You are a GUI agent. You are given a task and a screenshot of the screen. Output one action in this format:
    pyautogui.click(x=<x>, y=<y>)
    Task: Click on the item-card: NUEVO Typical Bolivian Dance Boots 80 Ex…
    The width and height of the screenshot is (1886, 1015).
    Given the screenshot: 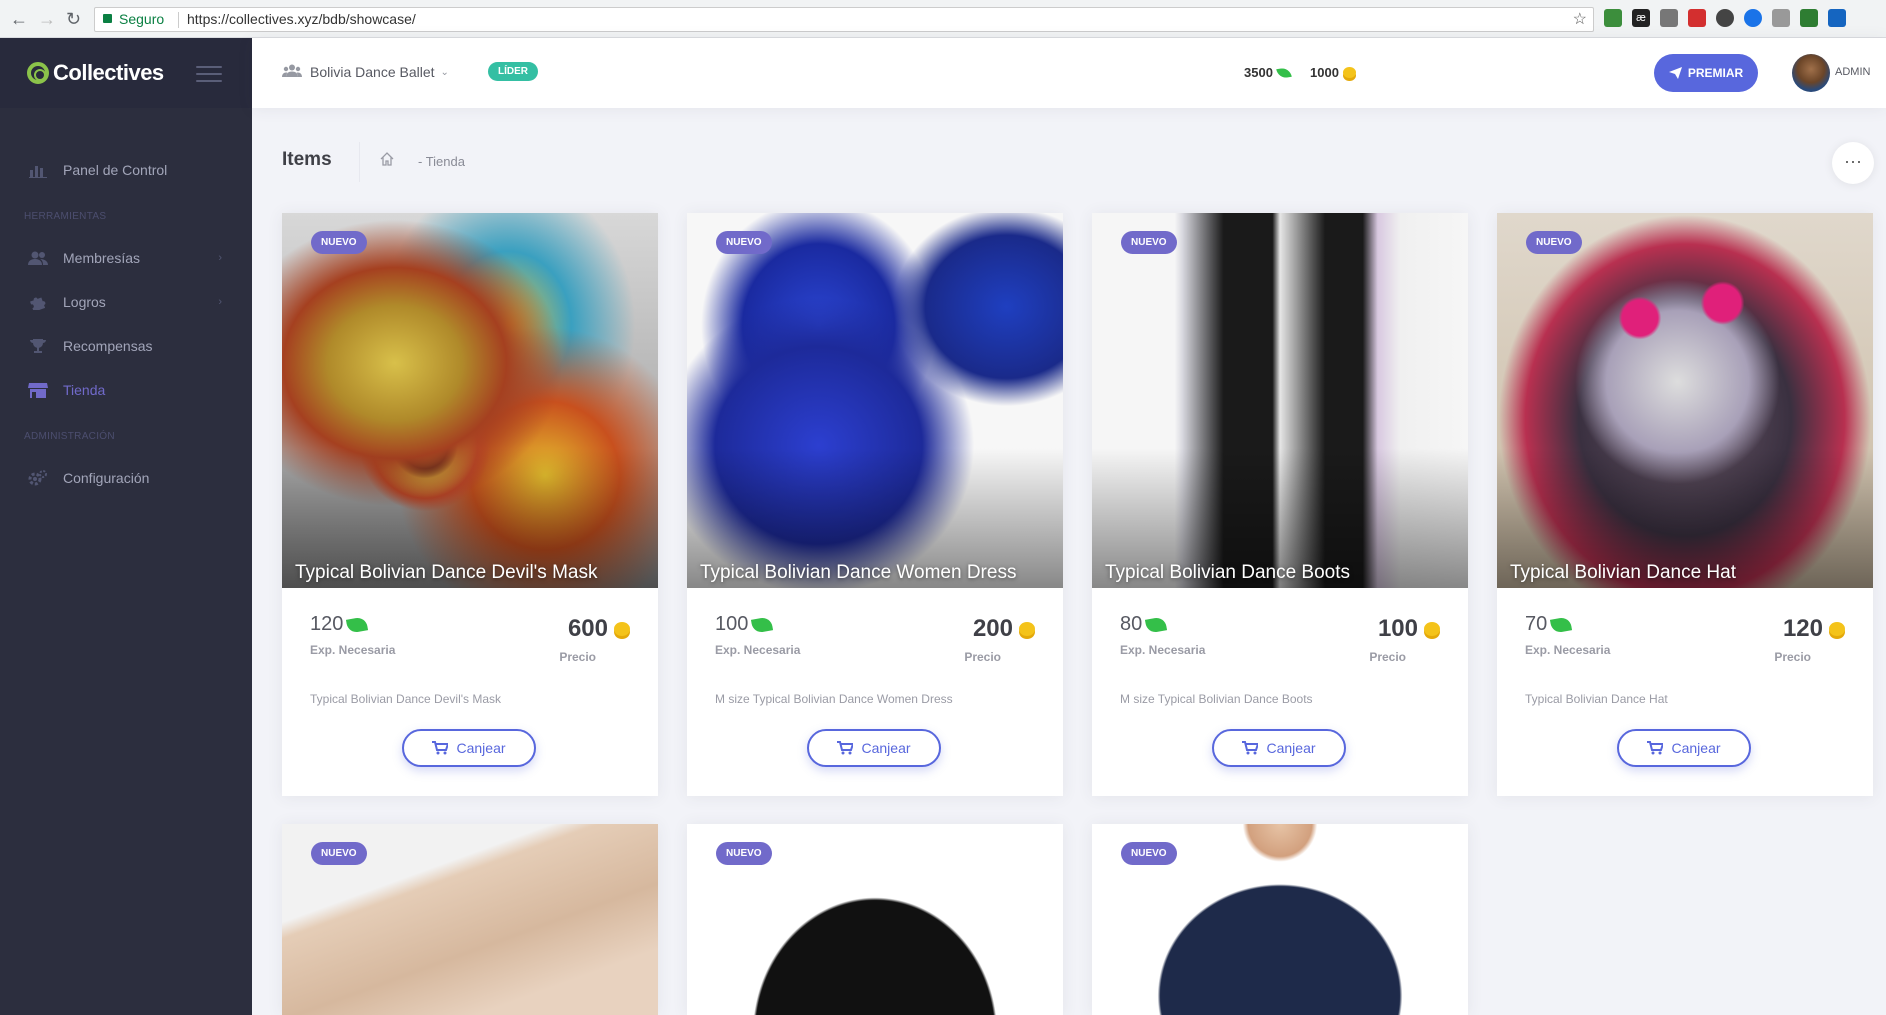 What is the action you would take?
    pyautogui.click(x=1280, y=504)
    